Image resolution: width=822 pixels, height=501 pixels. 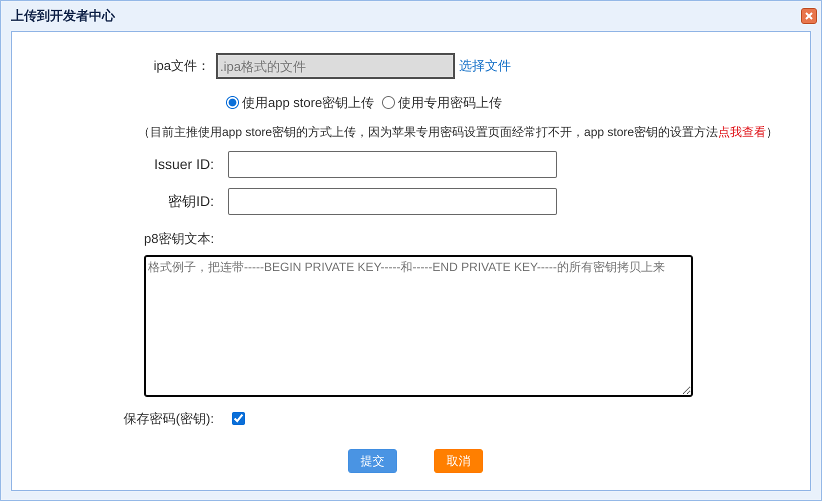 I want to click on note-text: （目前主推使用app store密钥的方式上传，因为苹果专用密码设置页面经常打不开，app store密钥的设置方法点我查看）, so click(x=459, y=132).